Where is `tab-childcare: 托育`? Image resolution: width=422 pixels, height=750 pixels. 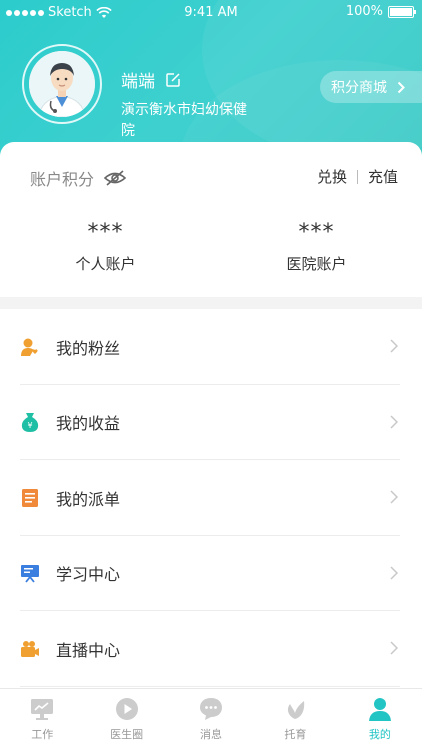 tab-childcare: 托育 is located at coordinates (295, 719).